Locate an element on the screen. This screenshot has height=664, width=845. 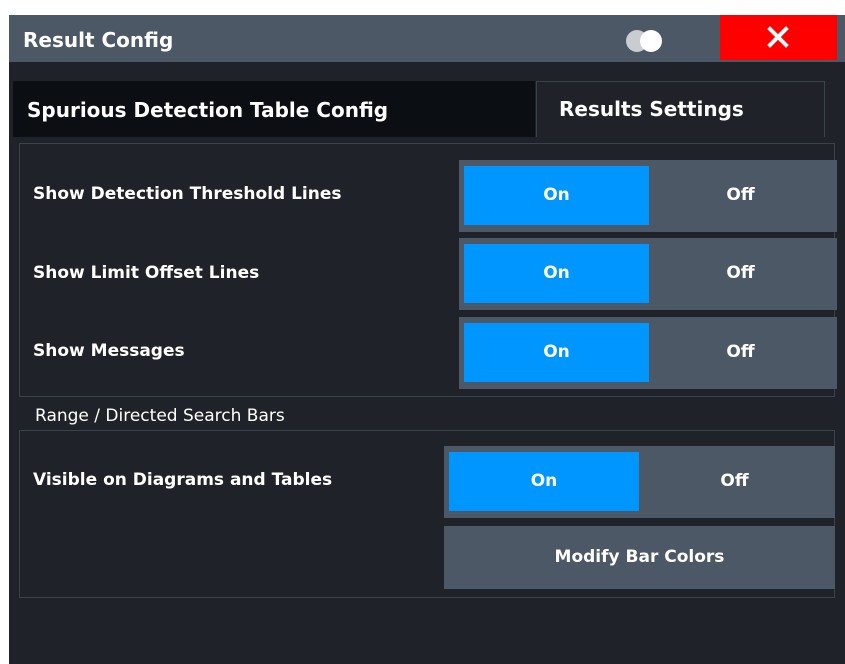
title-bar: Result Config is located at coordinates (427, 38).